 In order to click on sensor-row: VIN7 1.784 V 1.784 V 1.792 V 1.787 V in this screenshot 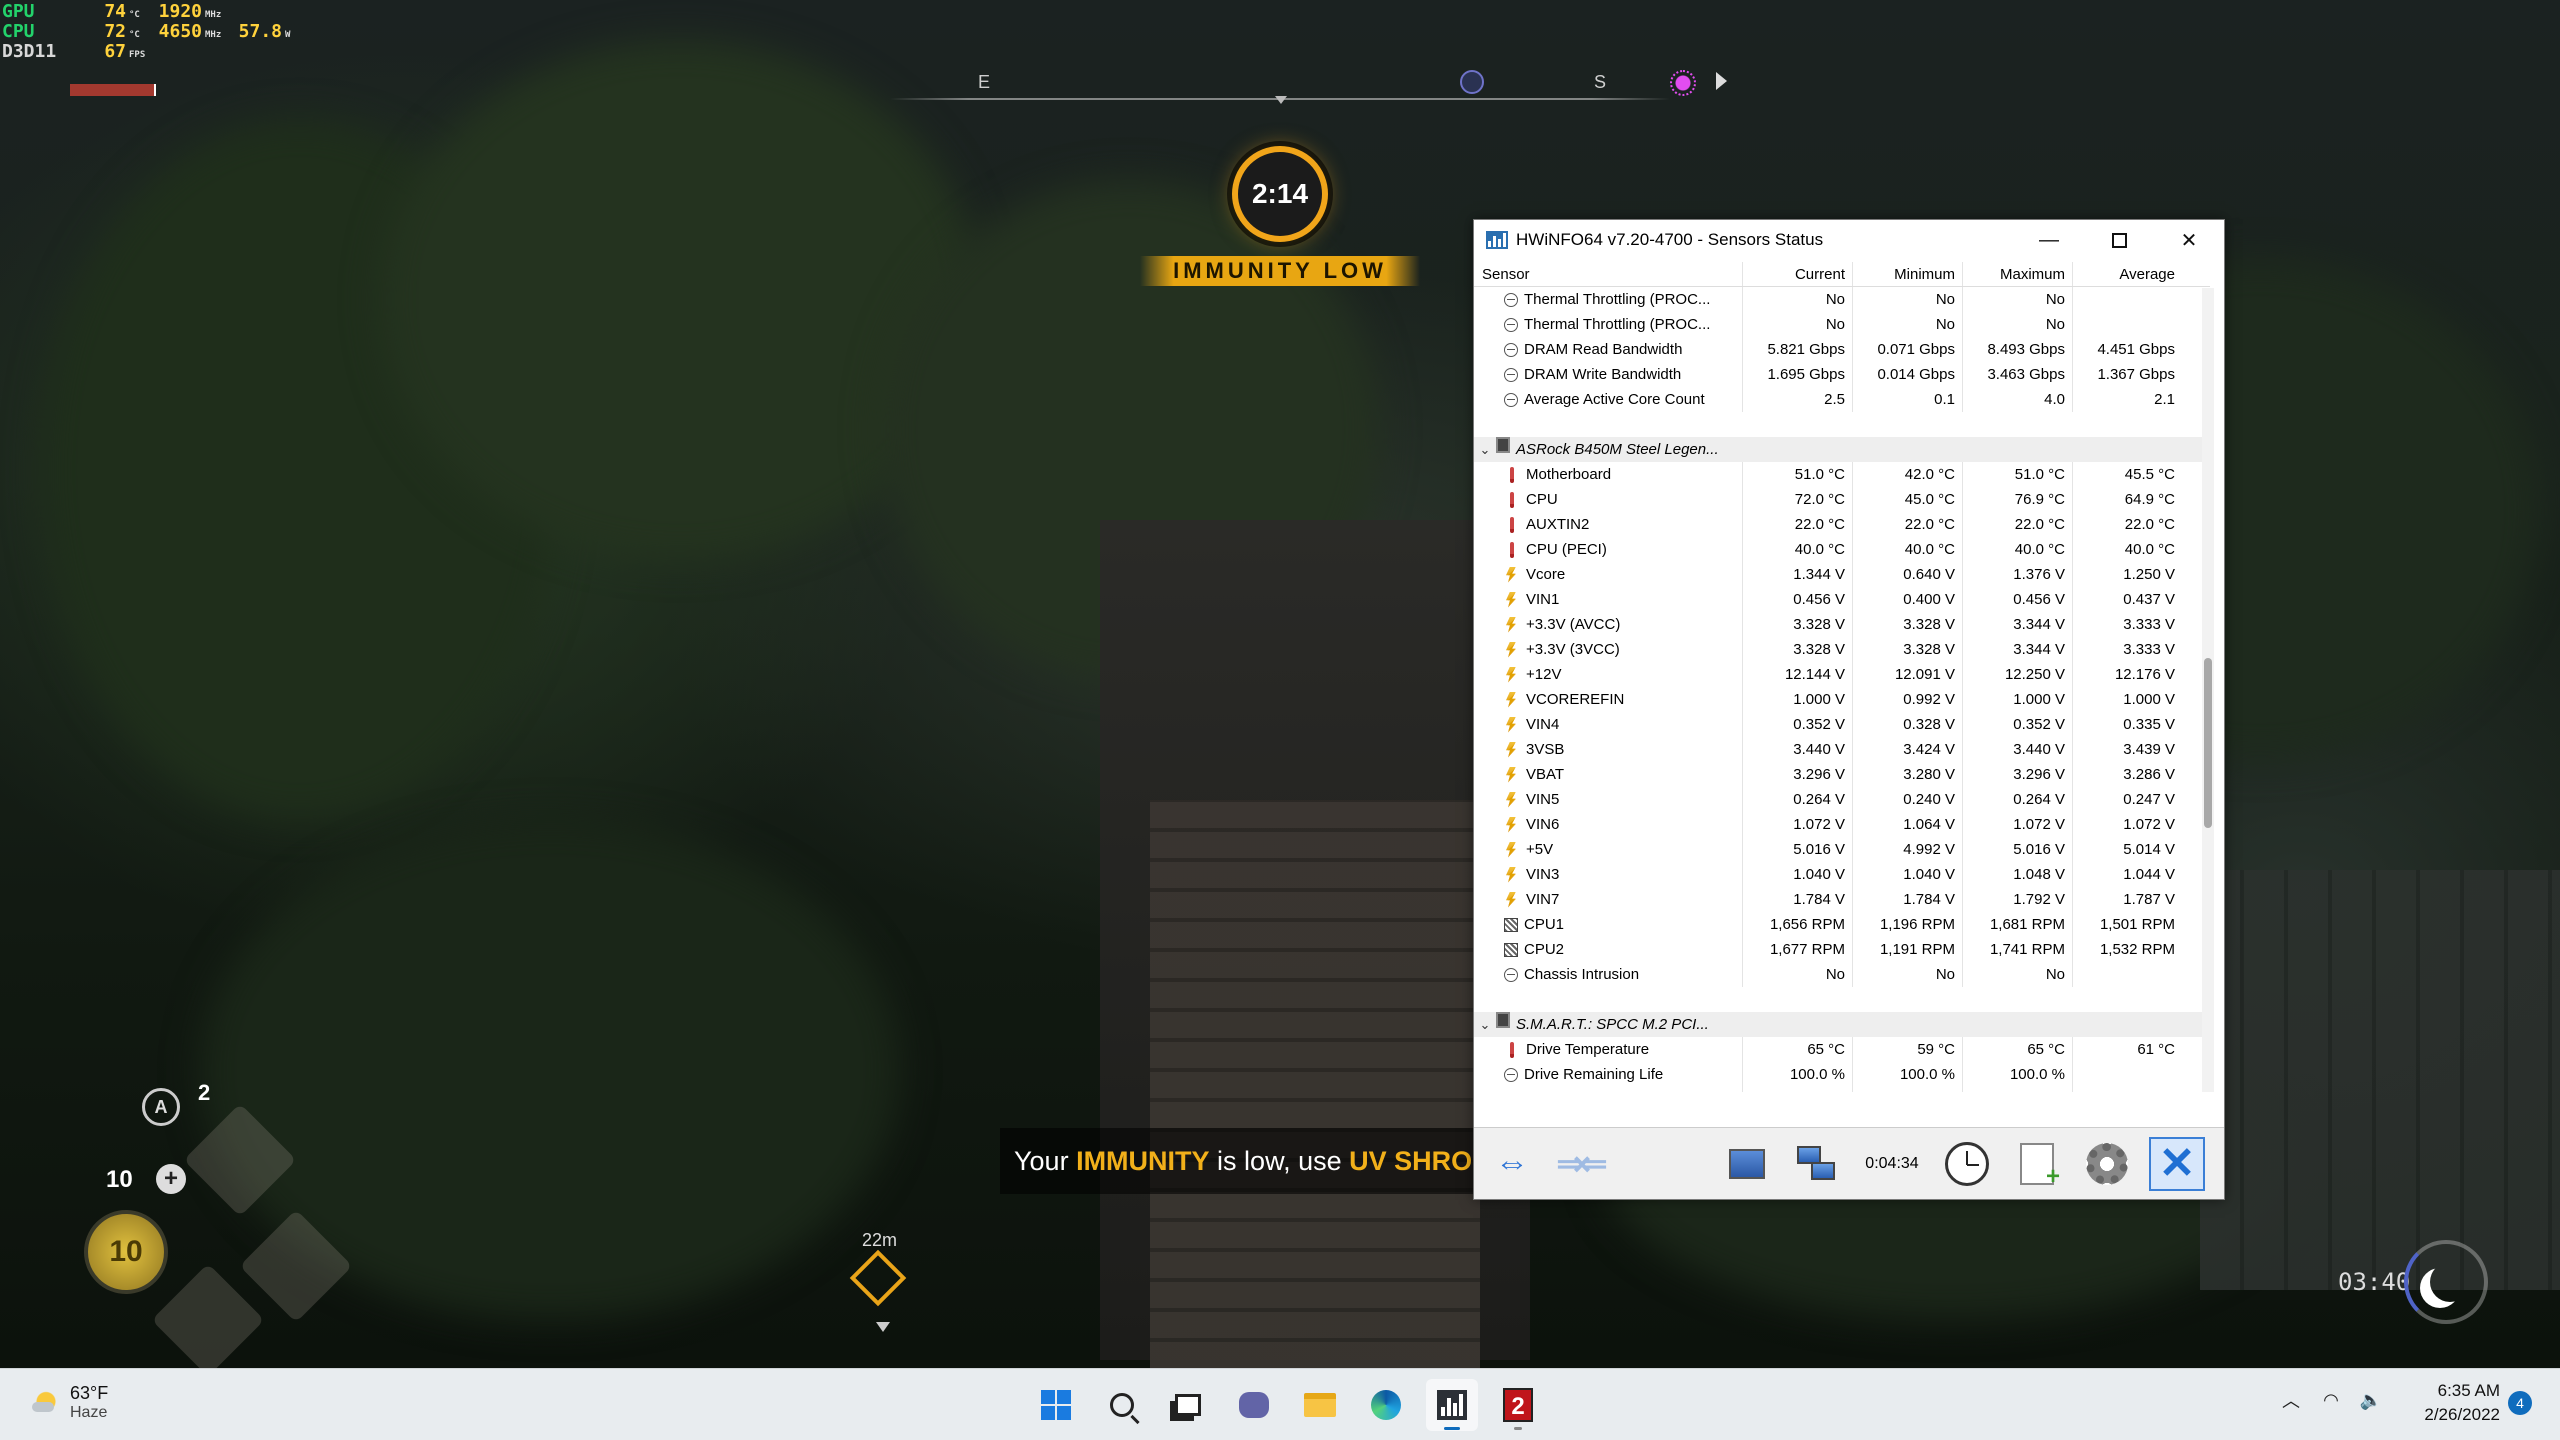, I will do `click(1842, 899)`.